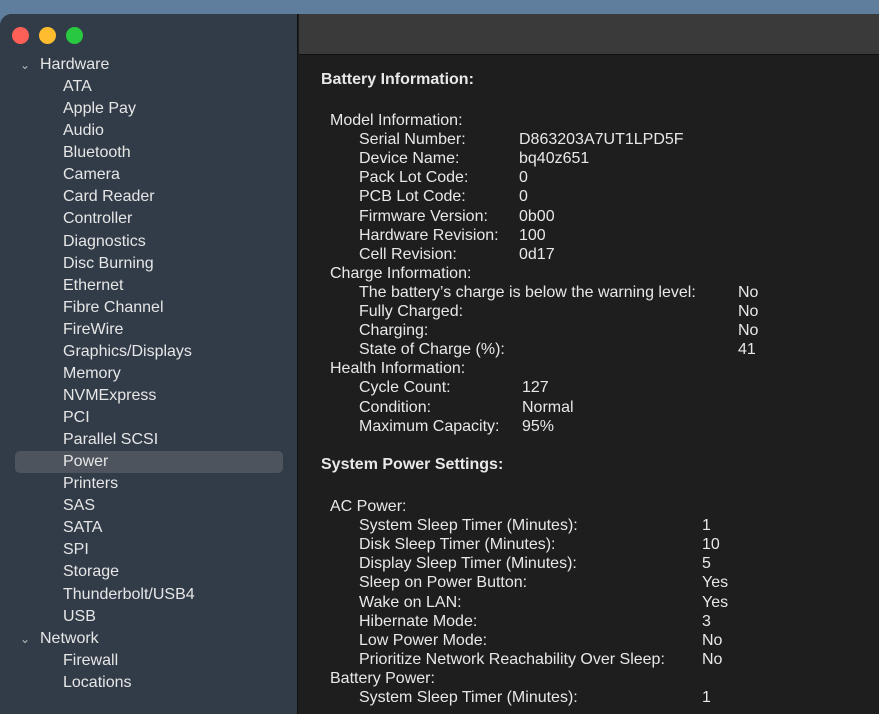 The height and width of the screenshot is (714, 879). I want to click on info-key: Wake on LAN:, so click(410, 602).